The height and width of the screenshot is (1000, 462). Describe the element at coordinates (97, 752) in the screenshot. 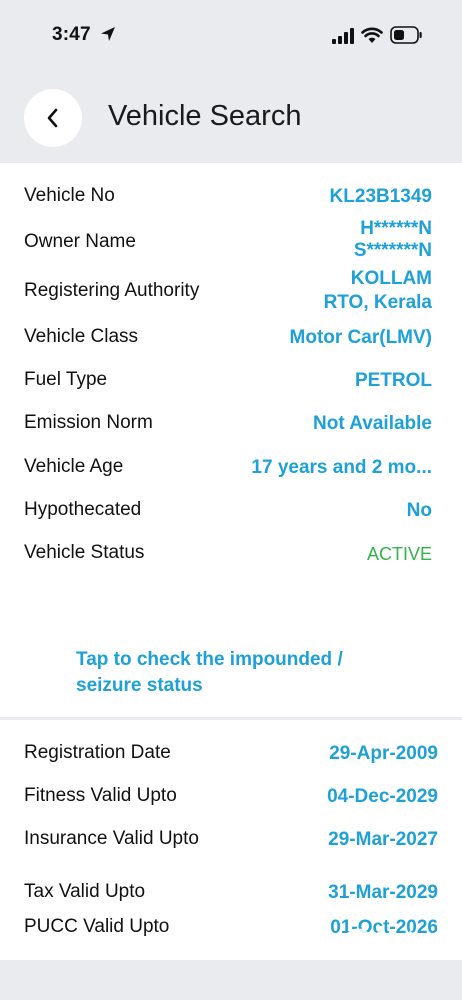

I see `registration-date-label: Registration Date` at that location.